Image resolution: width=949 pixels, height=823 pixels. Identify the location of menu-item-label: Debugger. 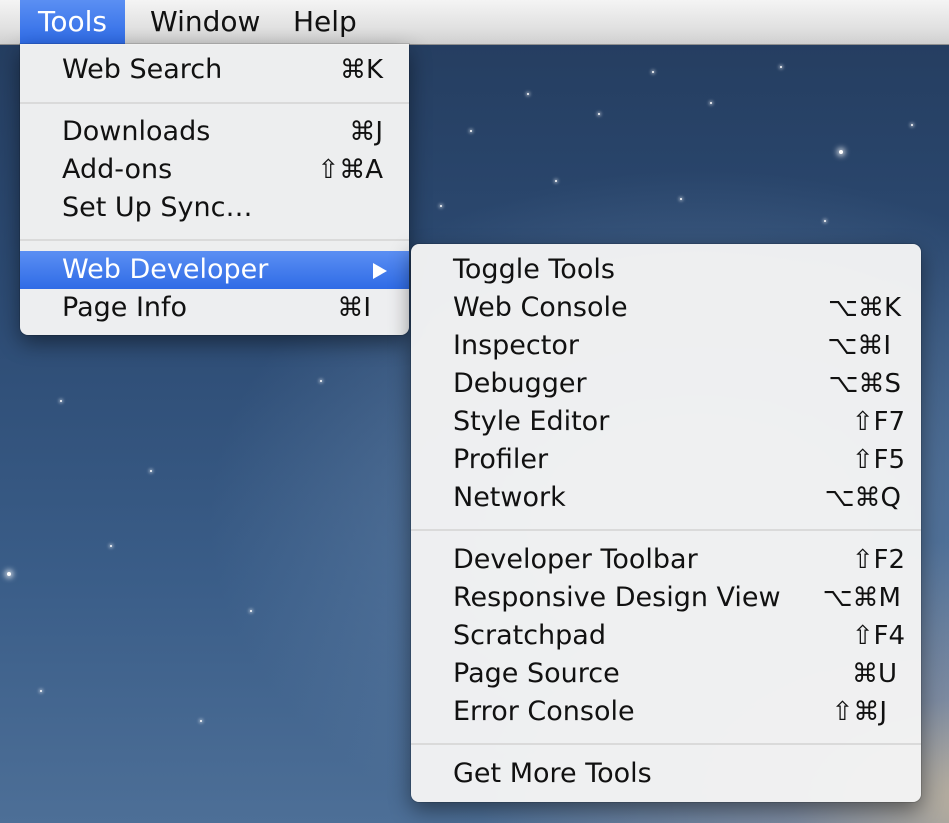
(520, 383).